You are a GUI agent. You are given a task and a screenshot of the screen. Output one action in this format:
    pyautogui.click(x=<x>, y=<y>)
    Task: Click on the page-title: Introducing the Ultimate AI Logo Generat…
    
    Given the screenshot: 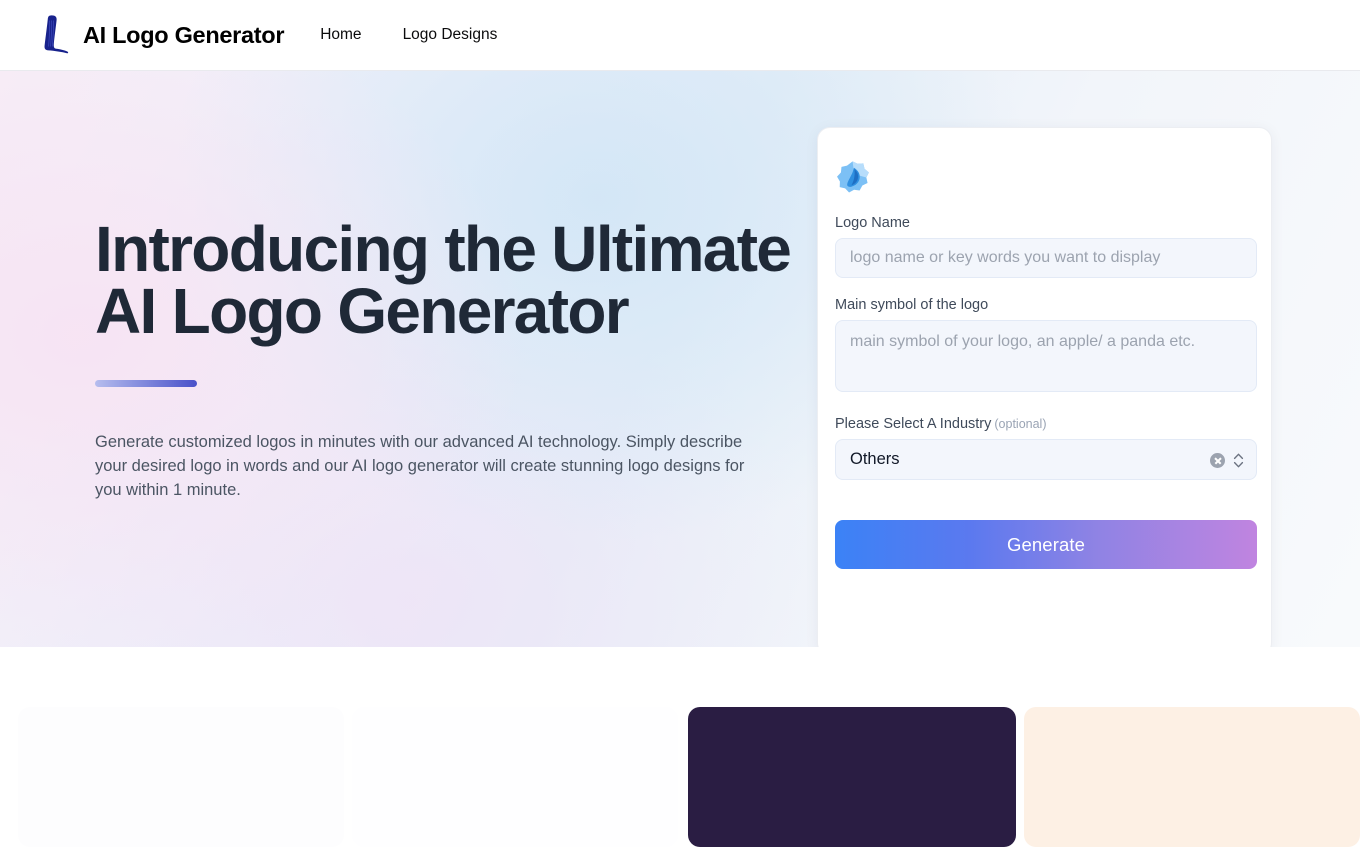 What is the action you would take?
    pyautogui.click(x=445, y=282)
    